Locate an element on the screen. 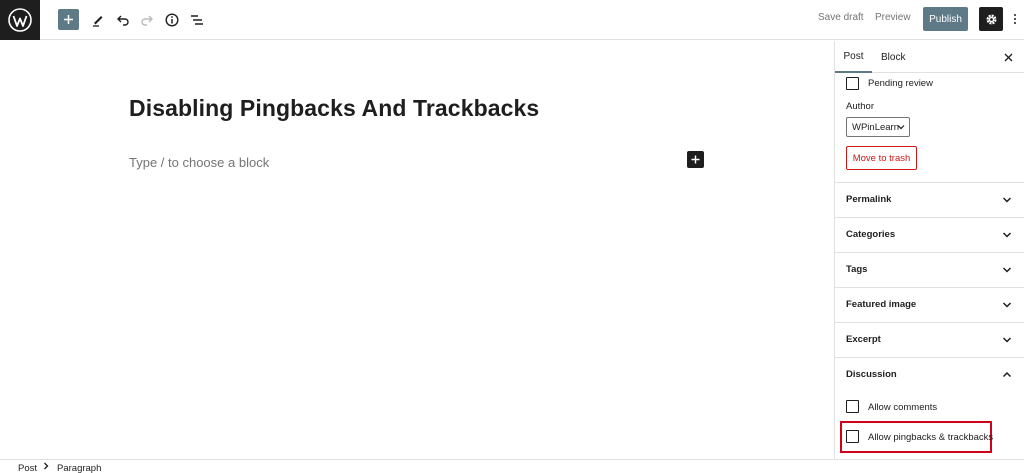 The height and width of the screenshot is (473, 1024). add-block-button is located at coordinates (68, 19).